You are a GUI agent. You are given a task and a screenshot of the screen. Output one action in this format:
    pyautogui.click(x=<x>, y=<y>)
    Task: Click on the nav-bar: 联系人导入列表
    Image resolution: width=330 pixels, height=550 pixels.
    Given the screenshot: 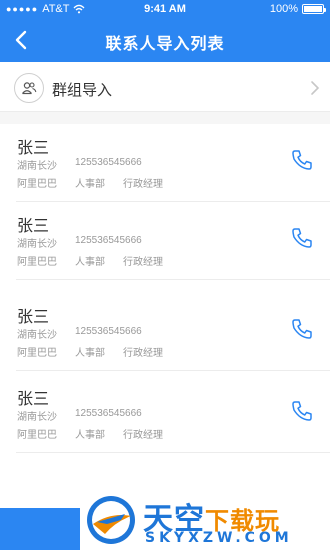 What is the action you would take?
    pyautogui.click(x=165, y=40)
    